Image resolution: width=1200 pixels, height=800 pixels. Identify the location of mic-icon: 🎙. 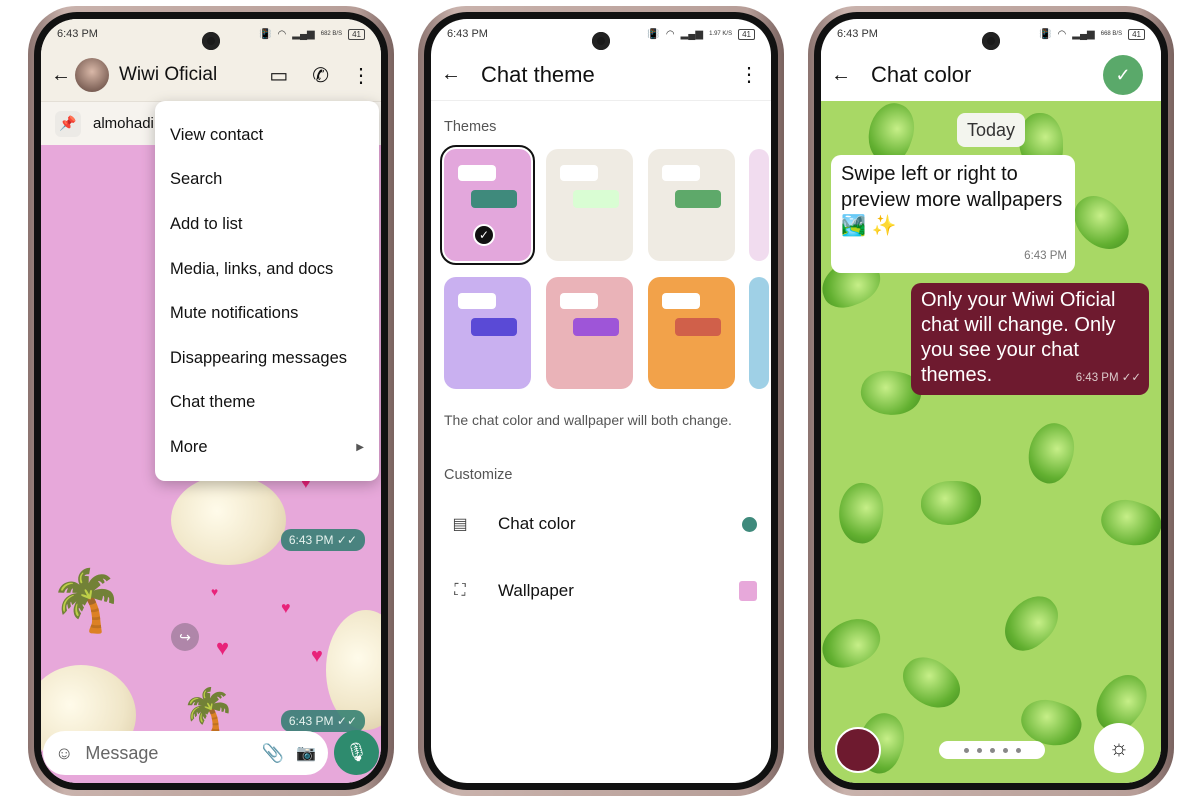
(356, 752).